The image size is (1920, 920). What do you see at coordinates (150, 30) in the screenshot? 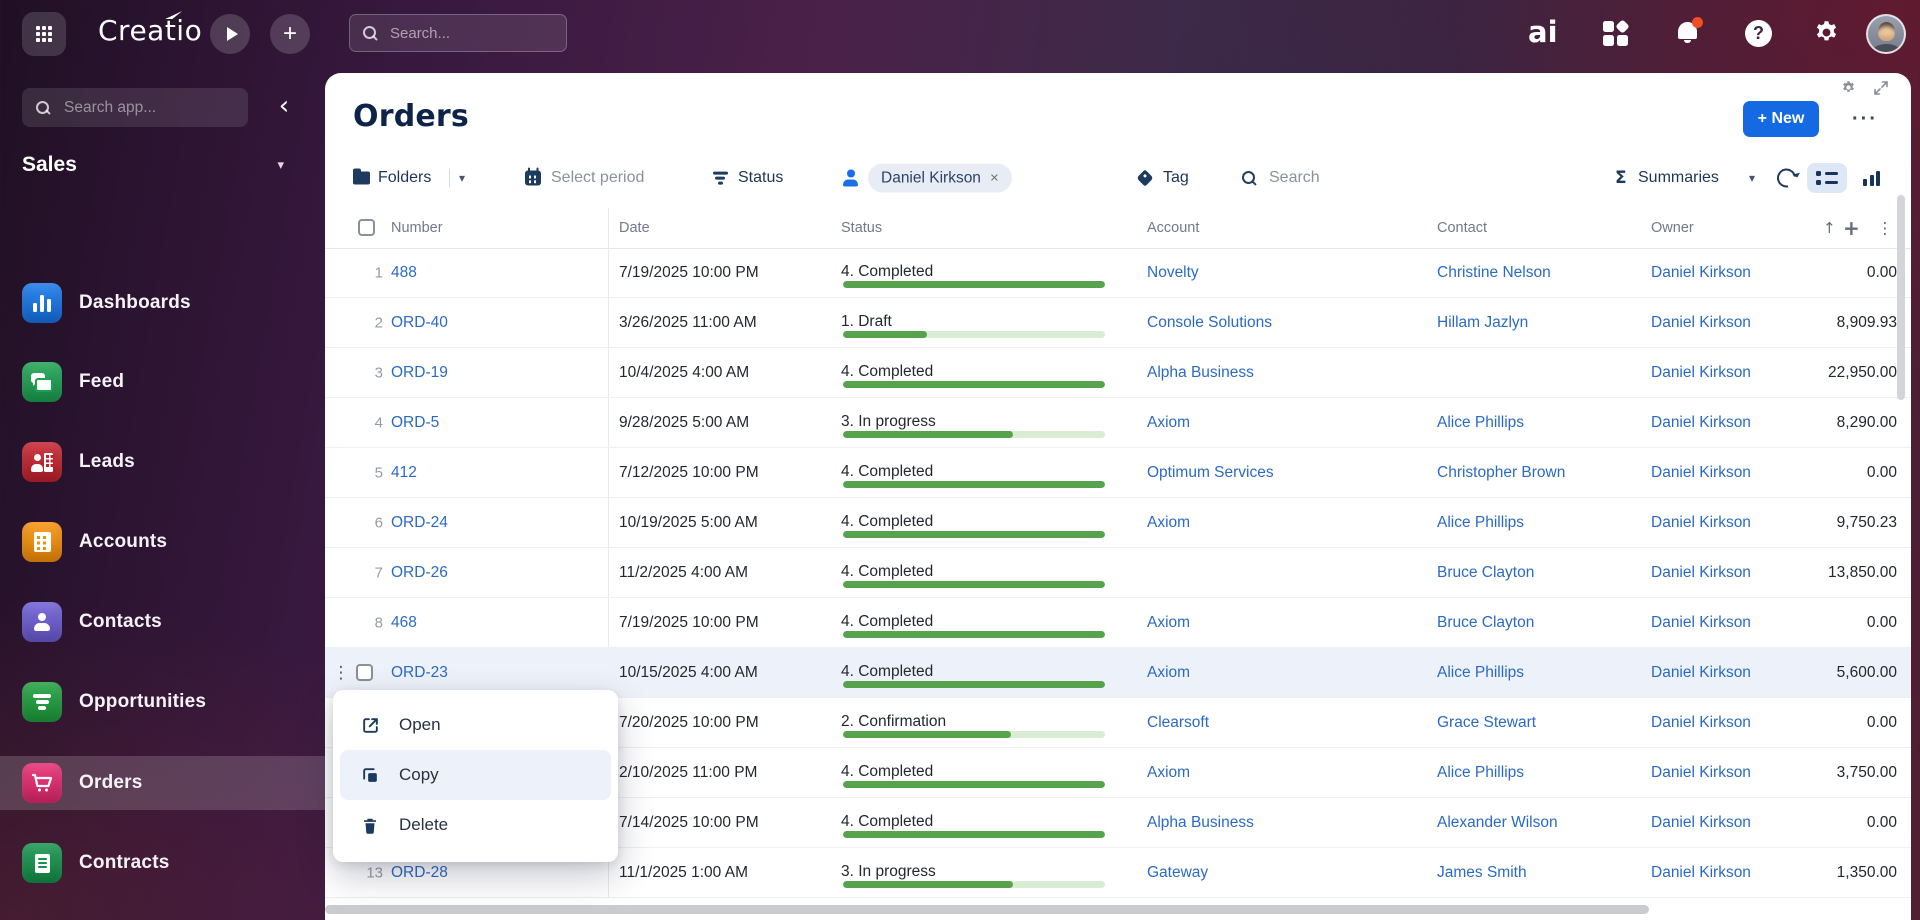
I see `creatio-logo-text: Creatio` at bounding box center [150, 30].